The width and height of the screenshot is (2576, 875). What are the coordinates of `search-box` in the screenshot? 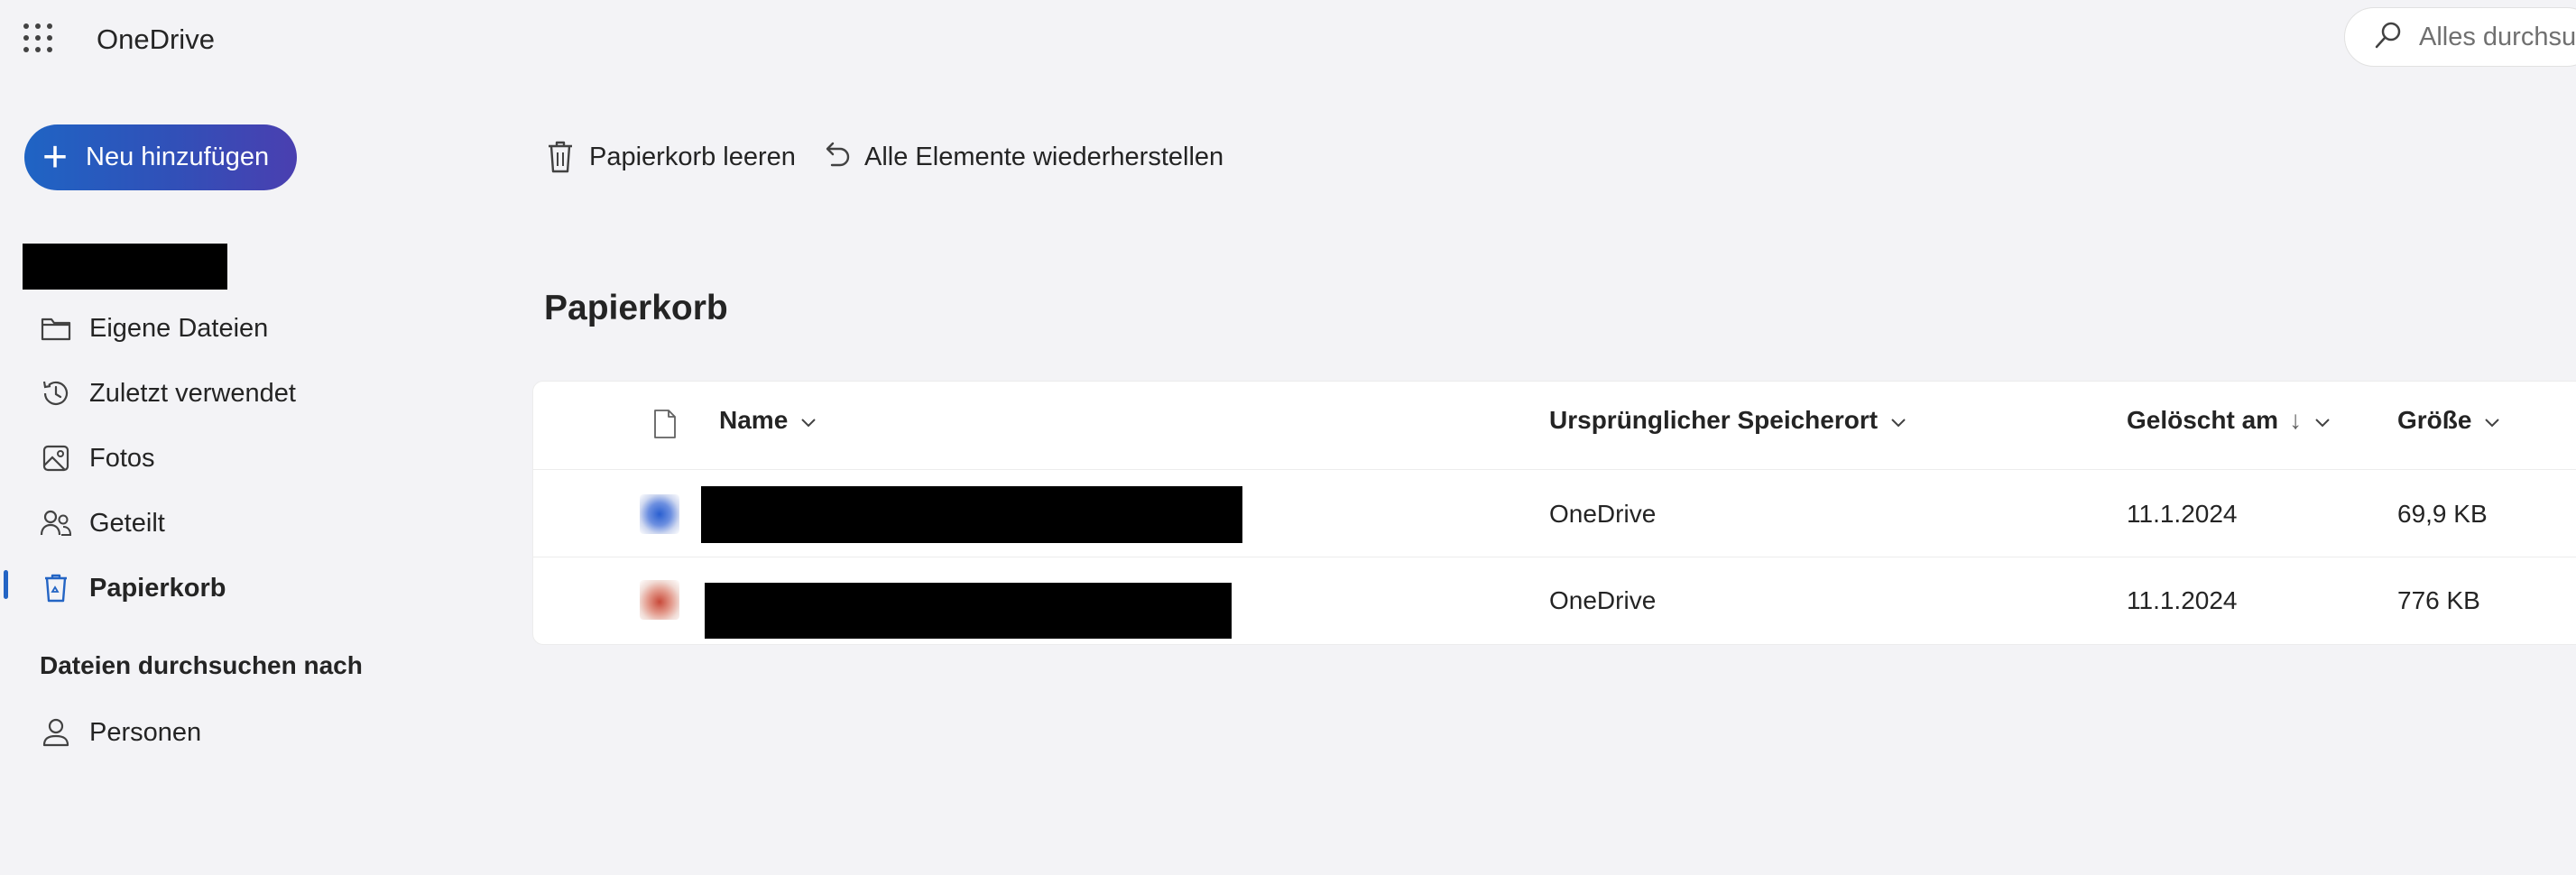 It's located at (2460, 37).